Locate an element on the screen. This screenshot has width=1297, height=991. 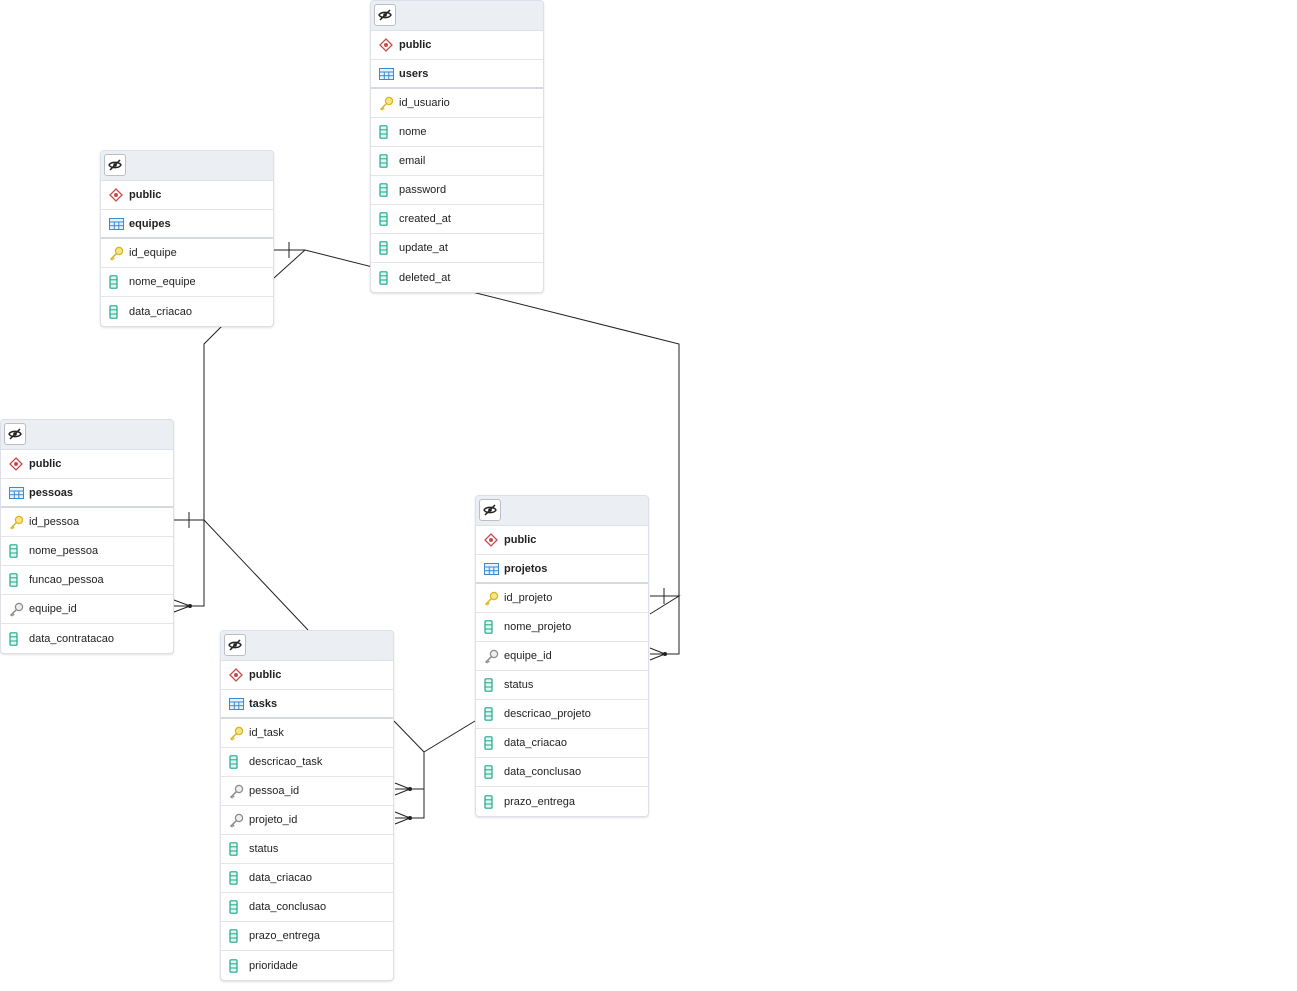
many-marker is located at coordinates (402, 815).